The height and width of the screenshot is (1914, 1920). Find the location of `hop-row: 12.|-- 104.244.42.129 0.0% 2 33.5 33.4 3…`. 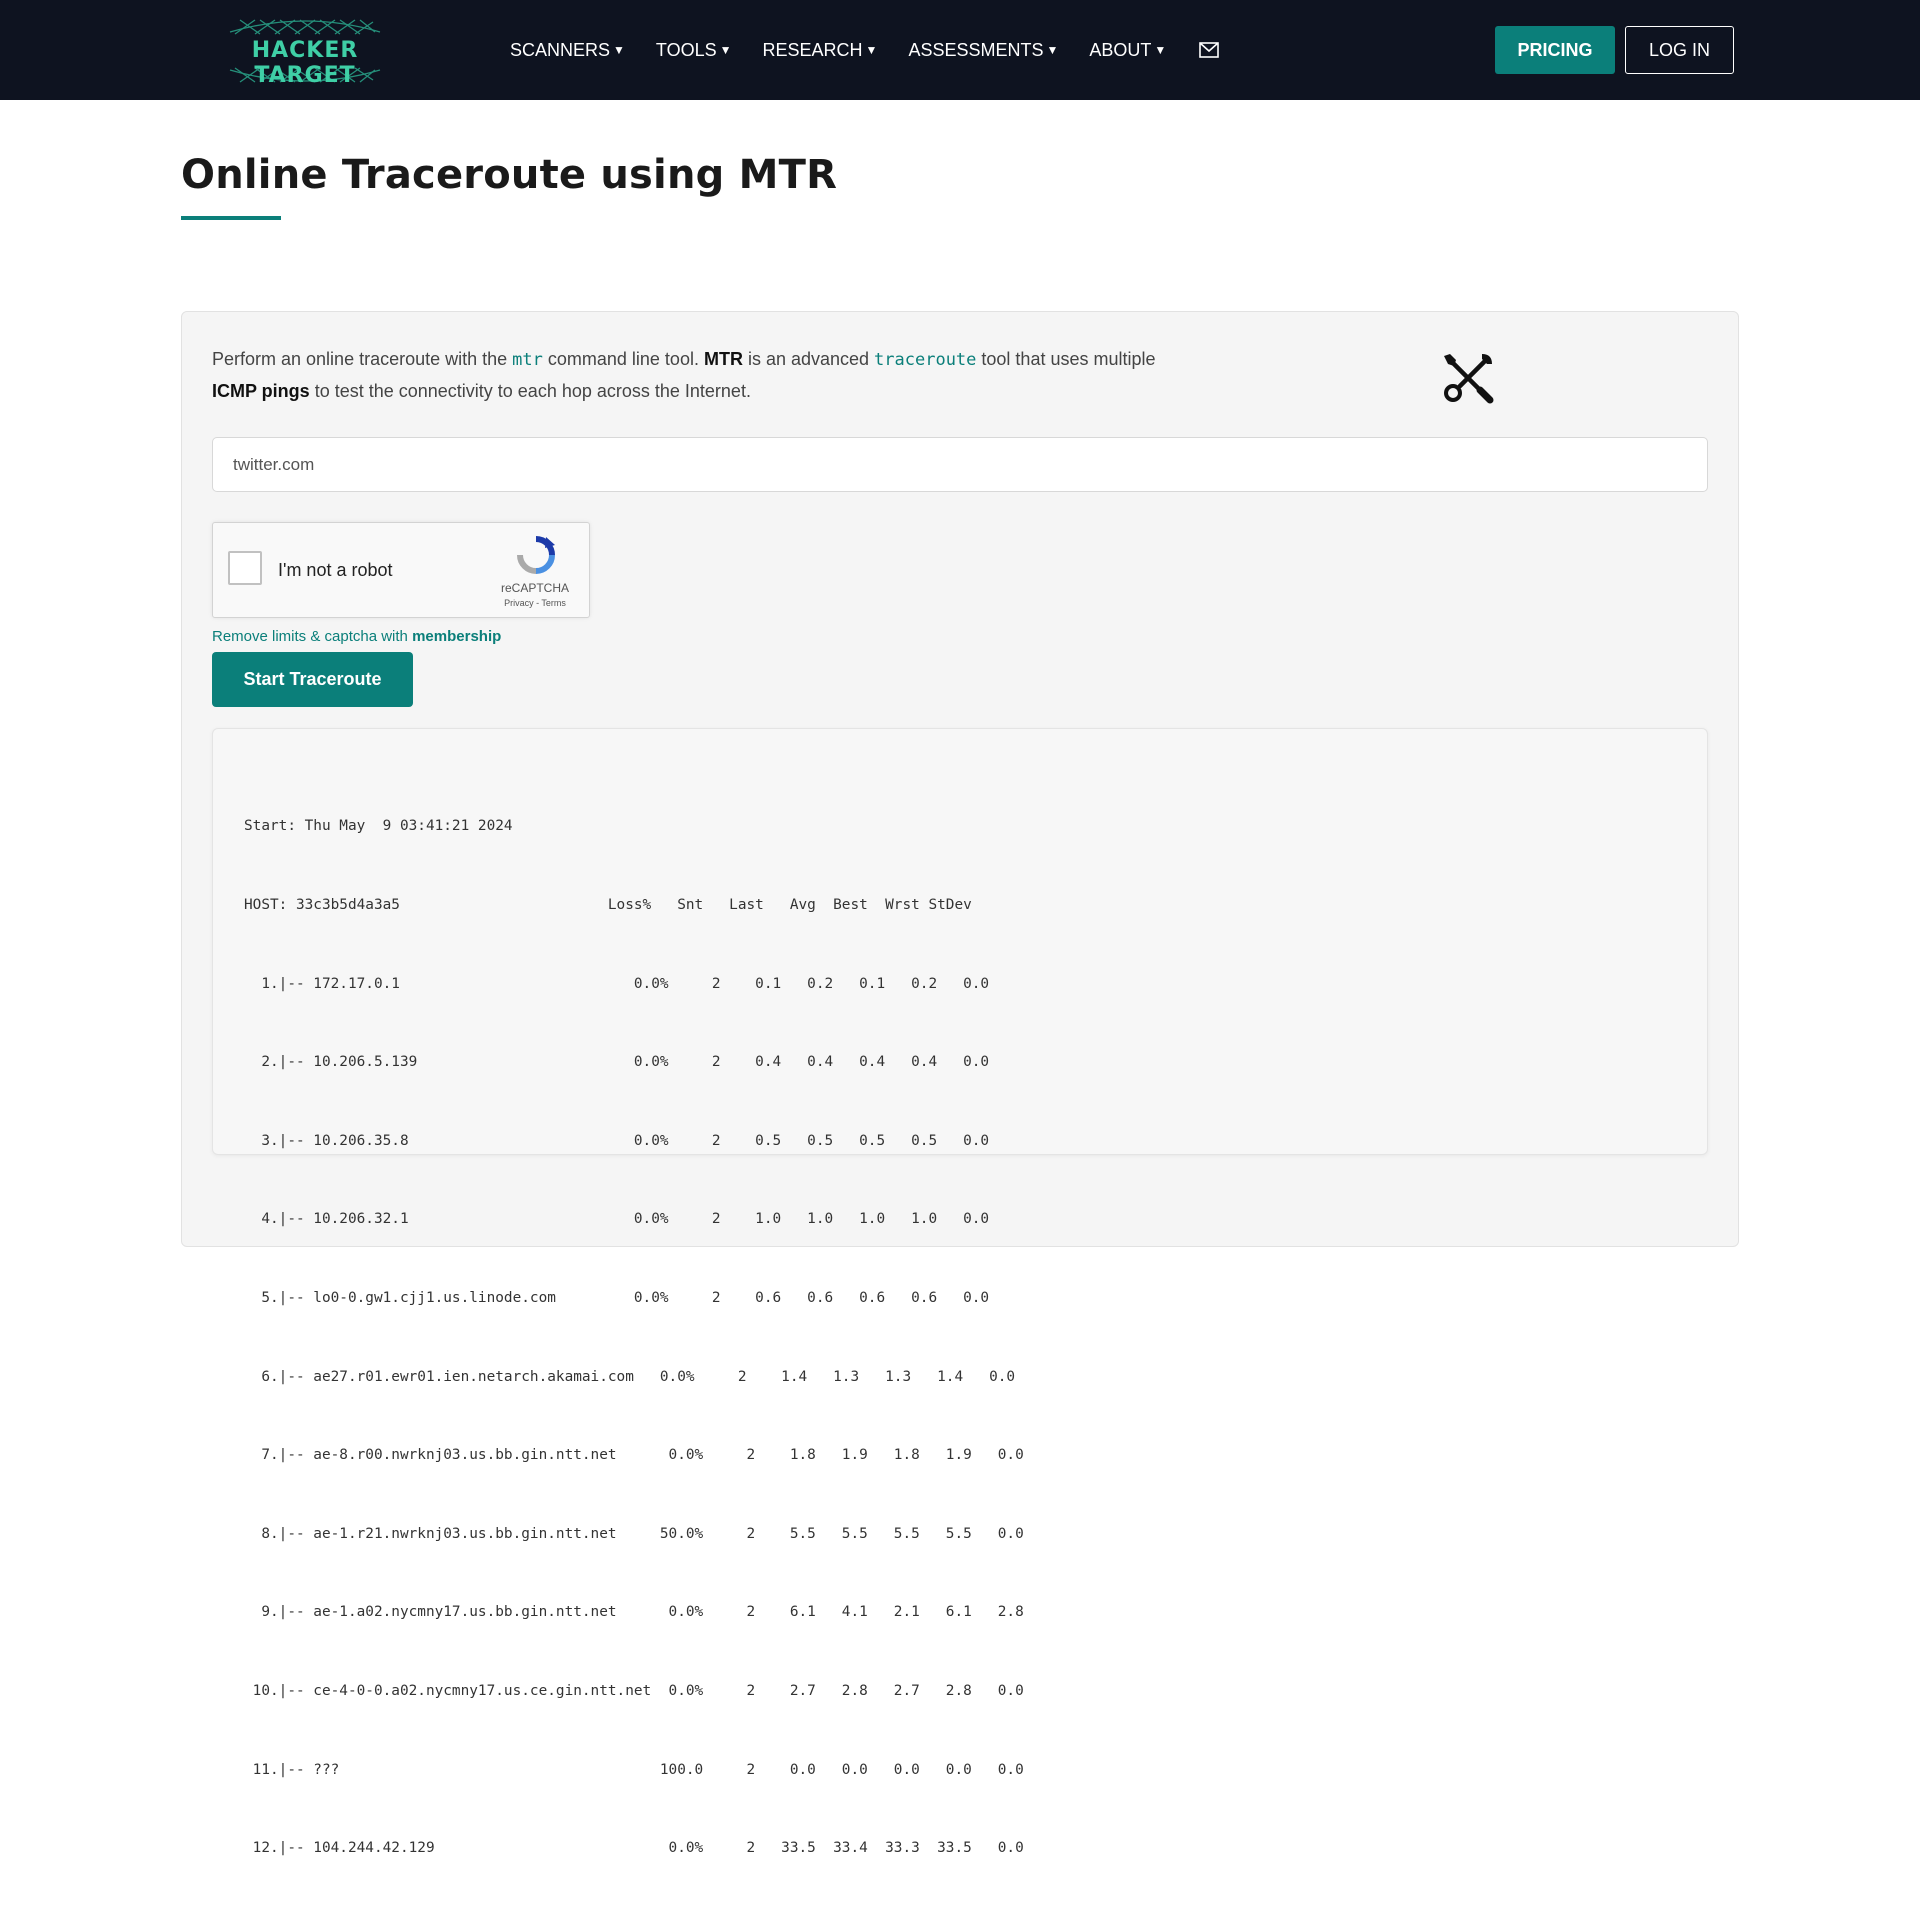

hop-row: 12.|-- 104.244.42.129 0.0% 2 33.5 33.4 3… is located at coordinates (634, 1848).